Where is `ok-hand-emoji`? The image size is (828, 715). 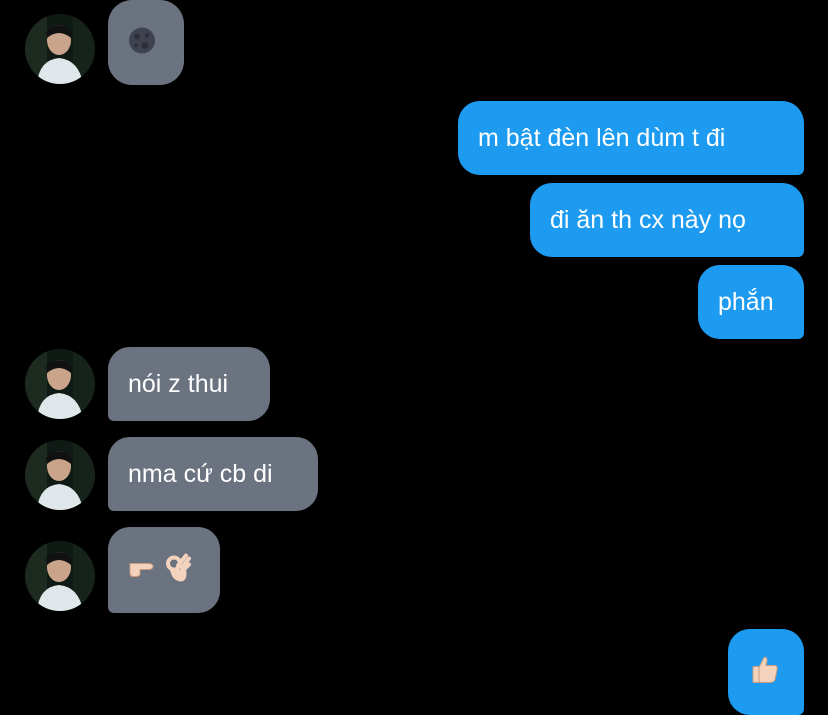 ok-hand-emoji is located at coordinates (178, 570).